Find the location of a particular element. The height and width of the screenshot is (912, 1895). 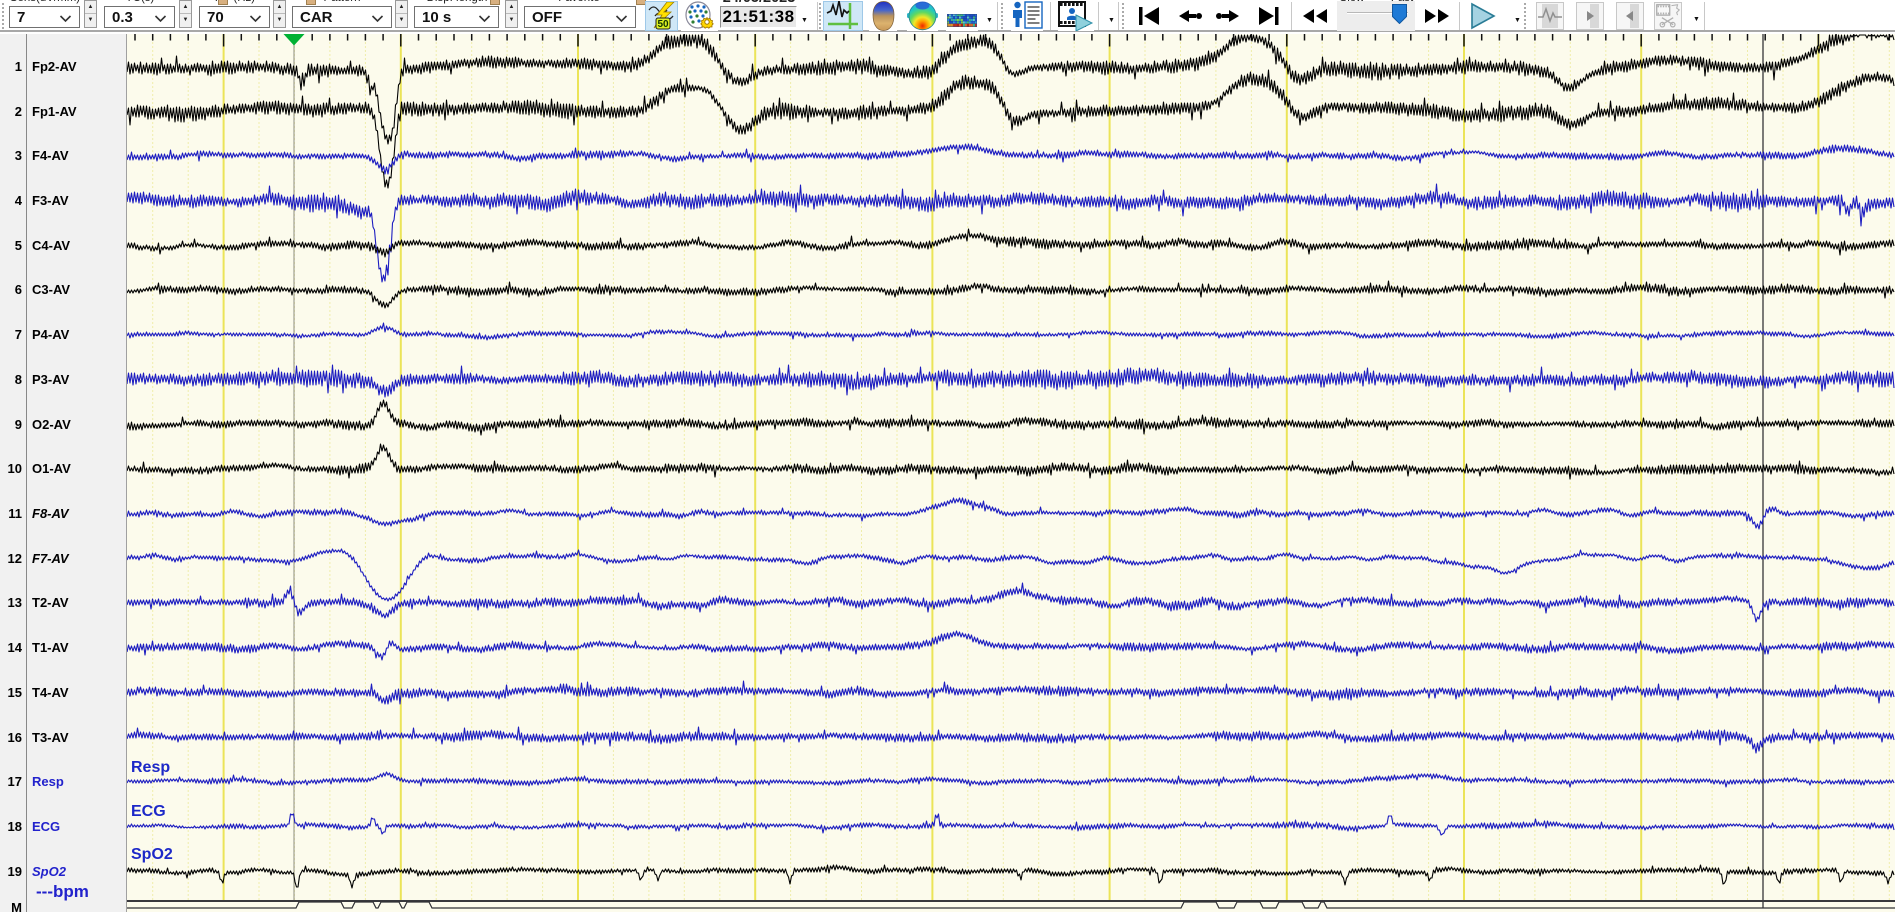

svg-text: ECG is located at coordinates (148, 811).